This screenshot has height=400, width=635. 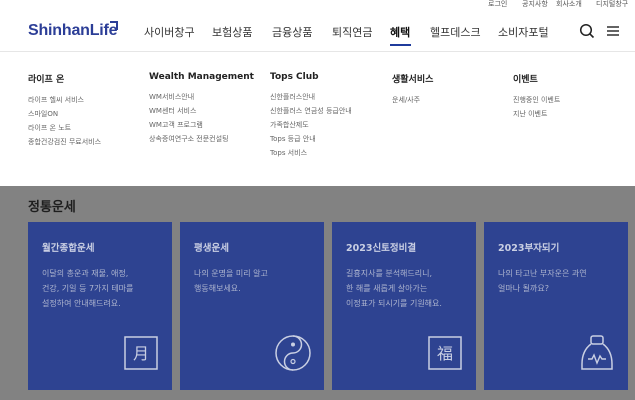 I want to click on nav-item-benefit: 혜택, so click(x=400, y=32).